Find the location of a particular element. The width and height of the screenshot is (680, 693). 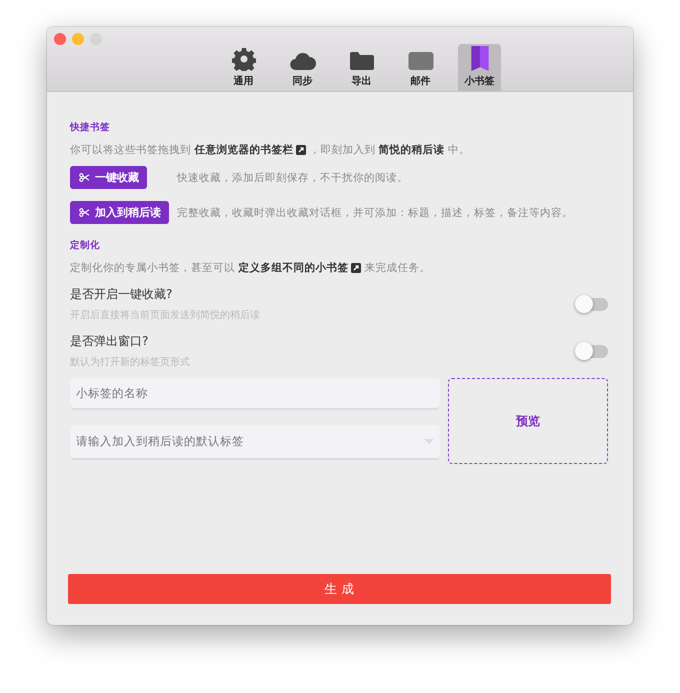

folder-icon is located at coordinates (361, 61).